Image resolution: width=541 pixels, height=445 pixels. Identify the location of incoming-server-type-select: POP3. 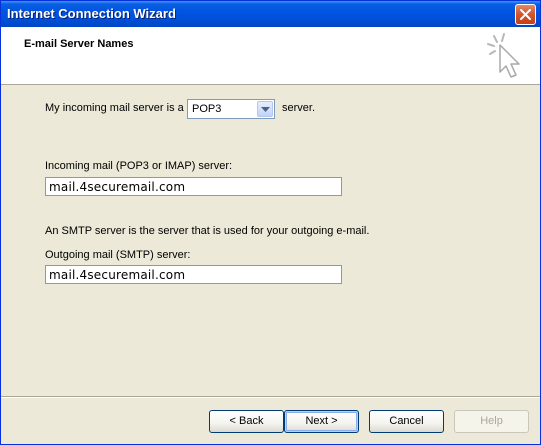
(231, 109).